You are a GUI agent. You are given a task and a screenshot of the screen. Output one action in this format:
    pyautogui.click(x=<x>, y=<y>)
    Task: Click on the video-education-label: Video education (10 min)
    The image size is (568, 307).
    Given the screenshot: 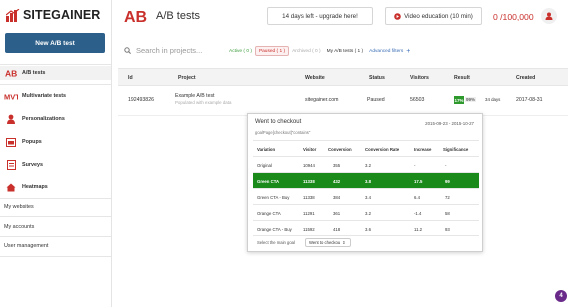 What is the action you would take?
    pyautogui.click(x=438, y=16)
    